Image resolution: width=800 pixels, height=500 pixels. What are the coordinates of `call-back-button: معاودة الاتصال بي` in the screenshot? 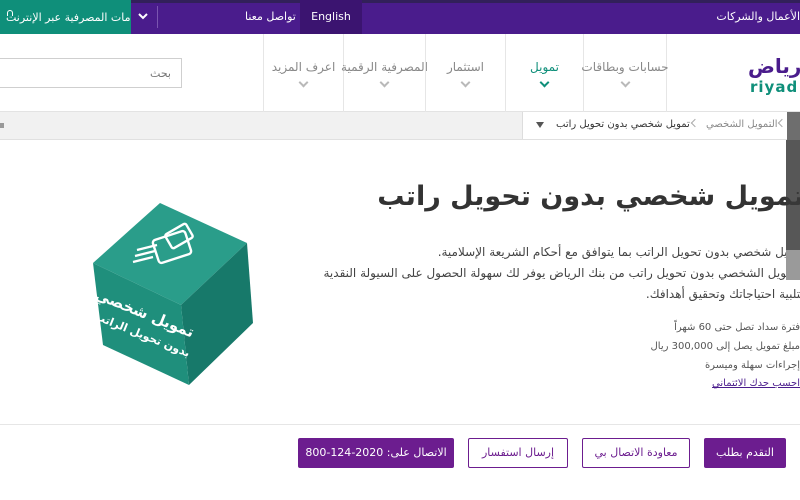 It's located at (636, 453).